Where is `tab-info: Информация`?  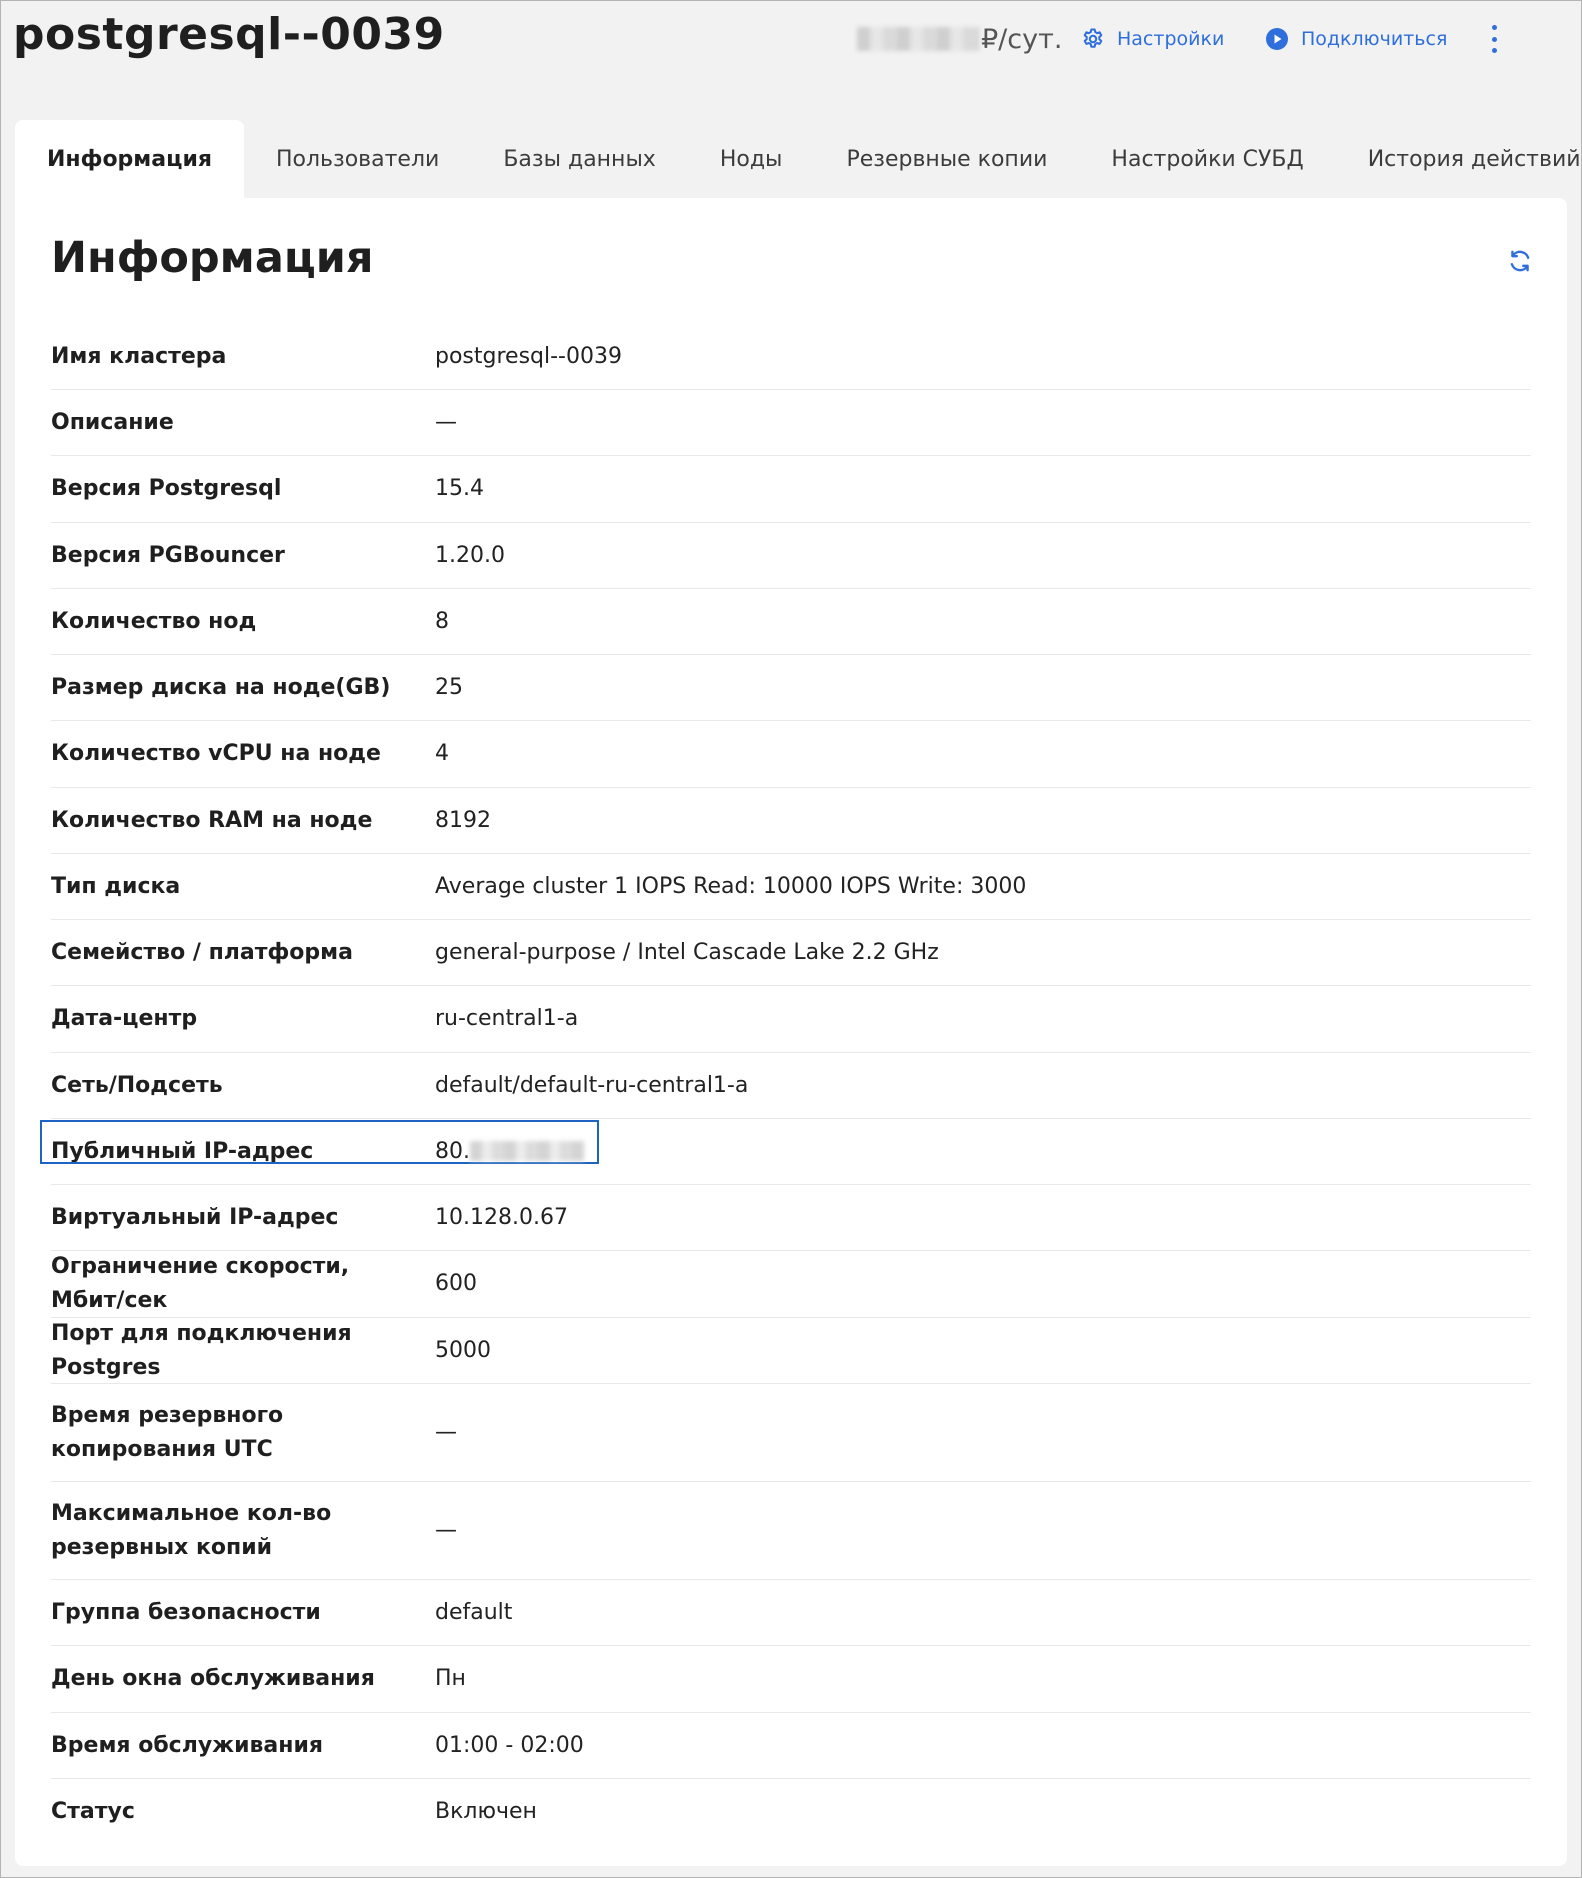
tab-info: Информация is located at coordinates (129, 159).